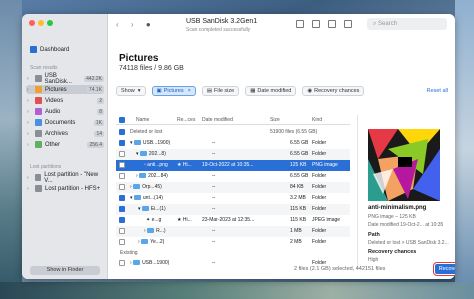 The height and width of the screenshot is (299, 474). Describe the element at coordinates (152, 187) in the screenshot. I see `row-name: Orp...45)` at that location.